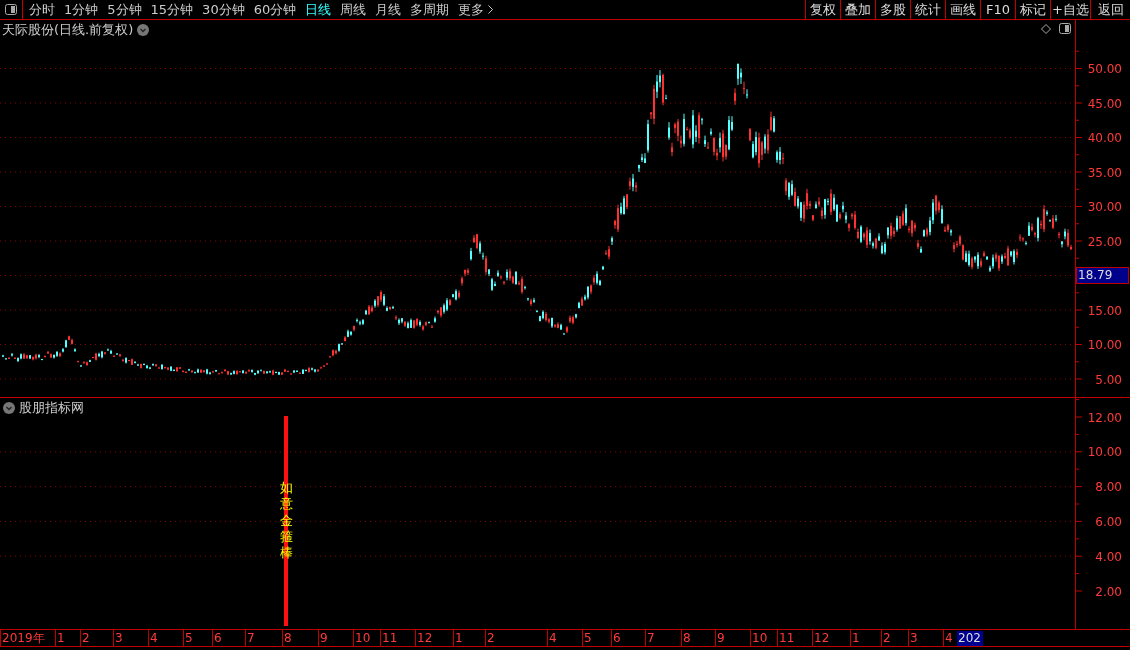 This screenshot has height=650, width=1130. What do you see at coordinates (1104, 138) in the screenshot?
I see `price-axis-label: 40.00` at bounding box center [1104, 138].